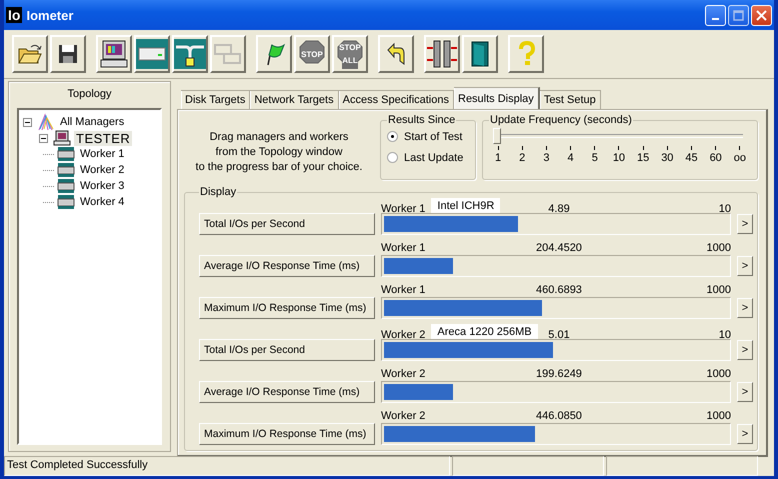 This screenshot has height=479, width=778. I want to click on close-button, so click(761, 15).